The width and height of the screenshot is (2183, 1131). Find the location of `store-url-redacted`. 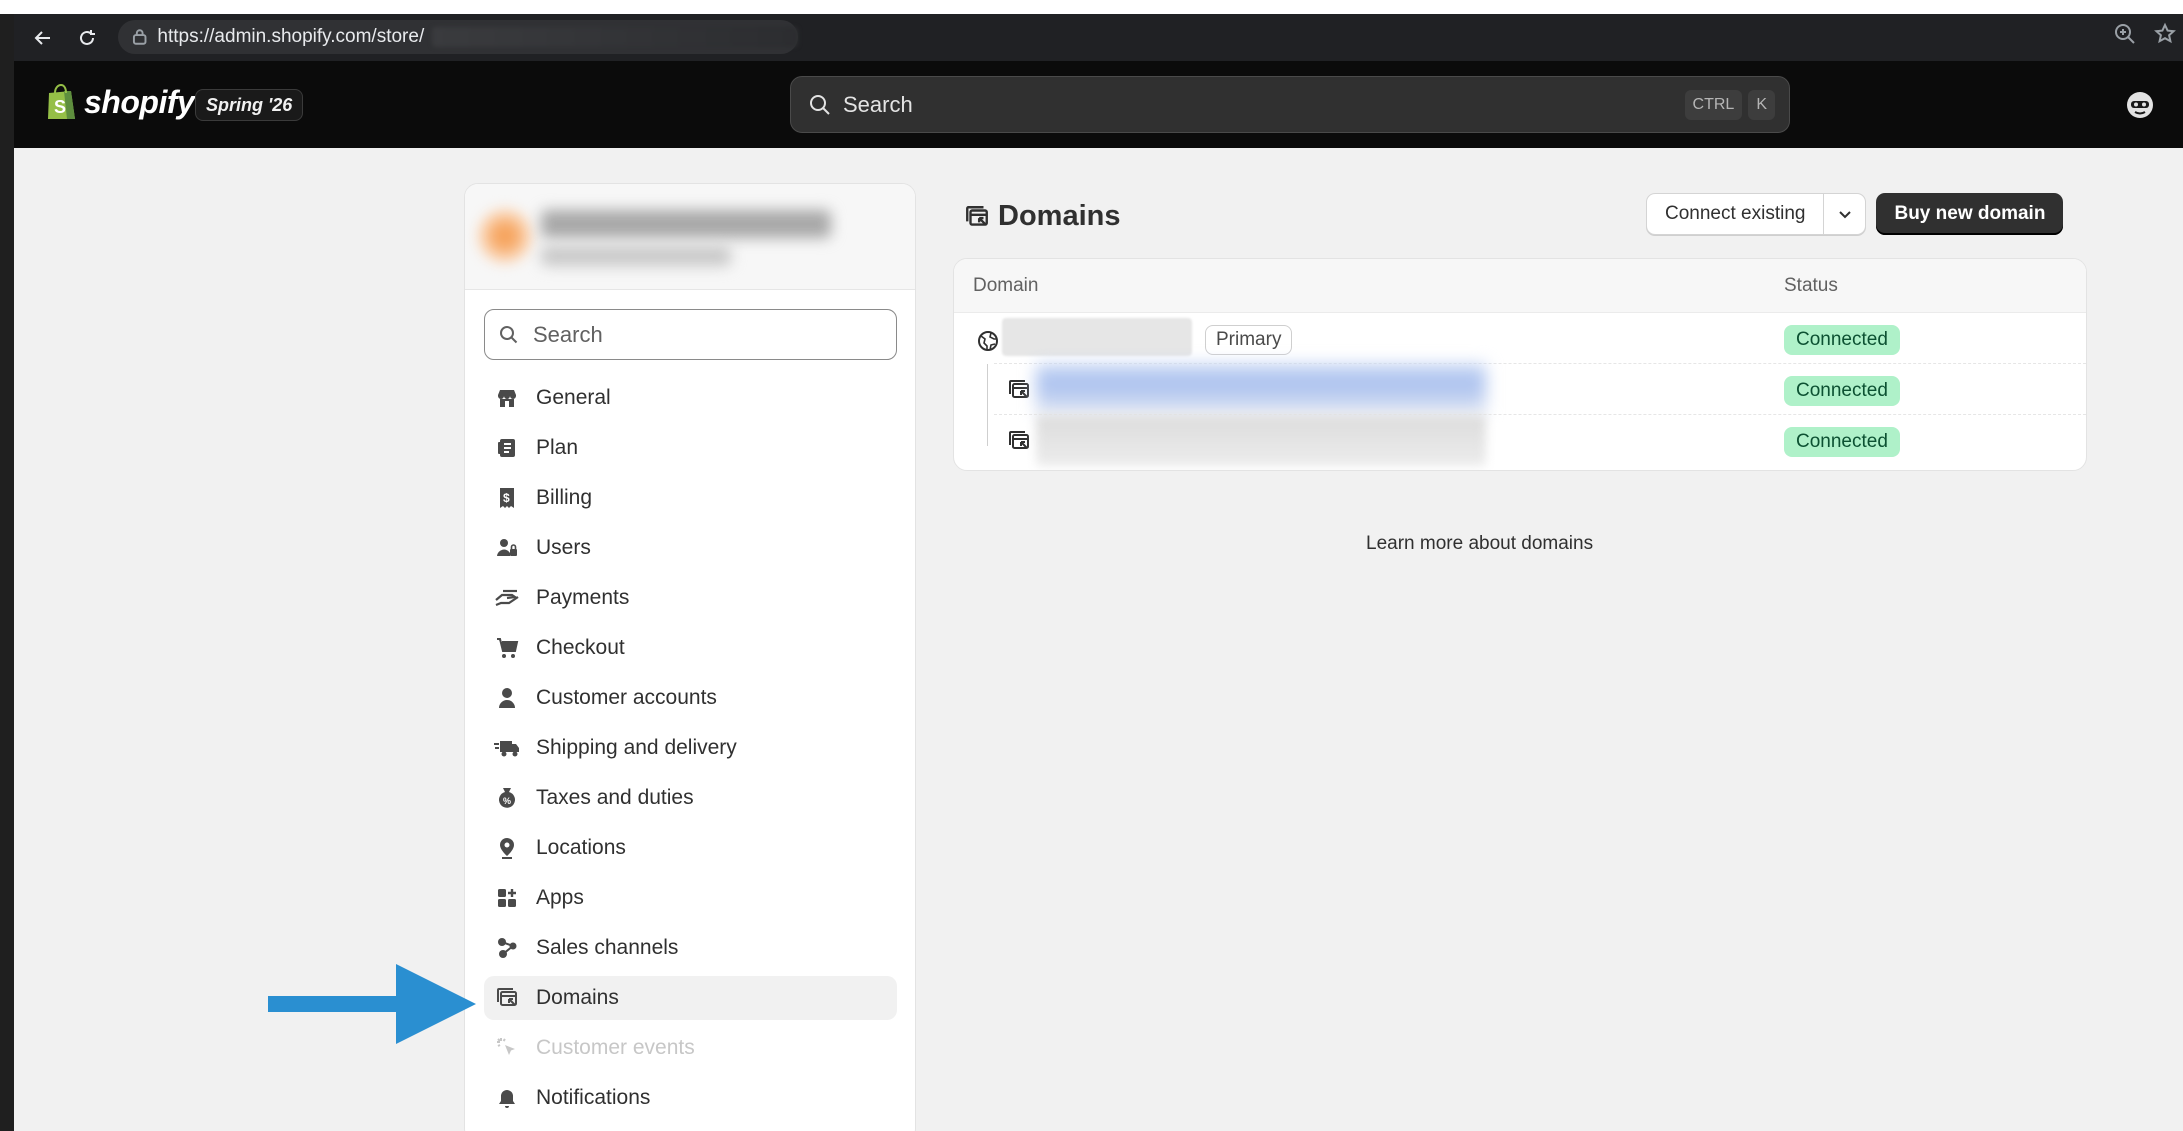

store-url-redacted is located at coordinates (636, 256).